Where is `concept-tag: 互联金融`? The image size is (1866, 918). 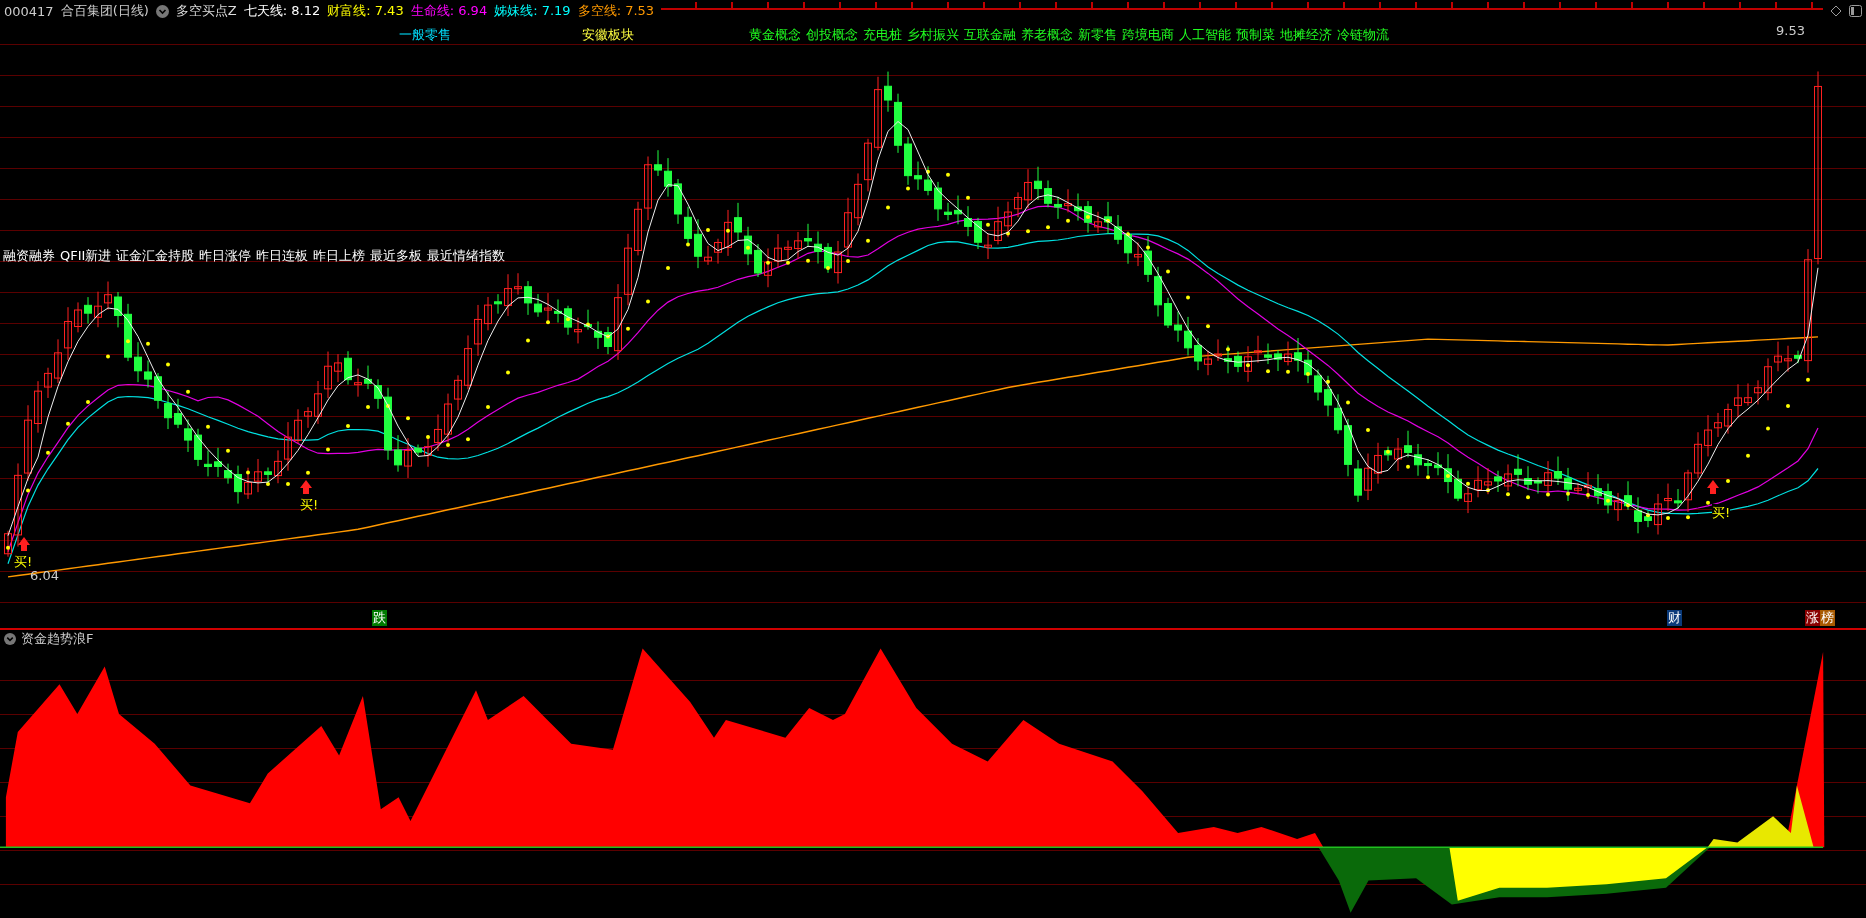
concept-tag: 互联金融 is located at coordinates (990, 35).